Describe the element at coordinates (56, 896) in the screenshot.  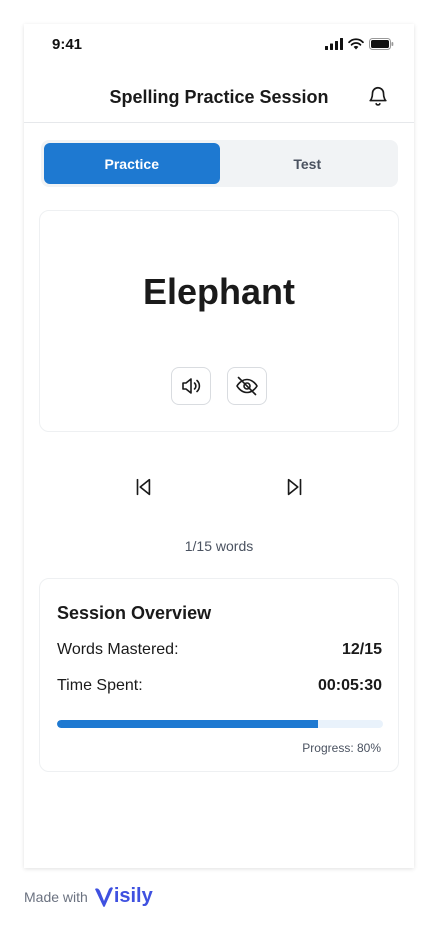
I see `made-with-text: Made with` at that location.